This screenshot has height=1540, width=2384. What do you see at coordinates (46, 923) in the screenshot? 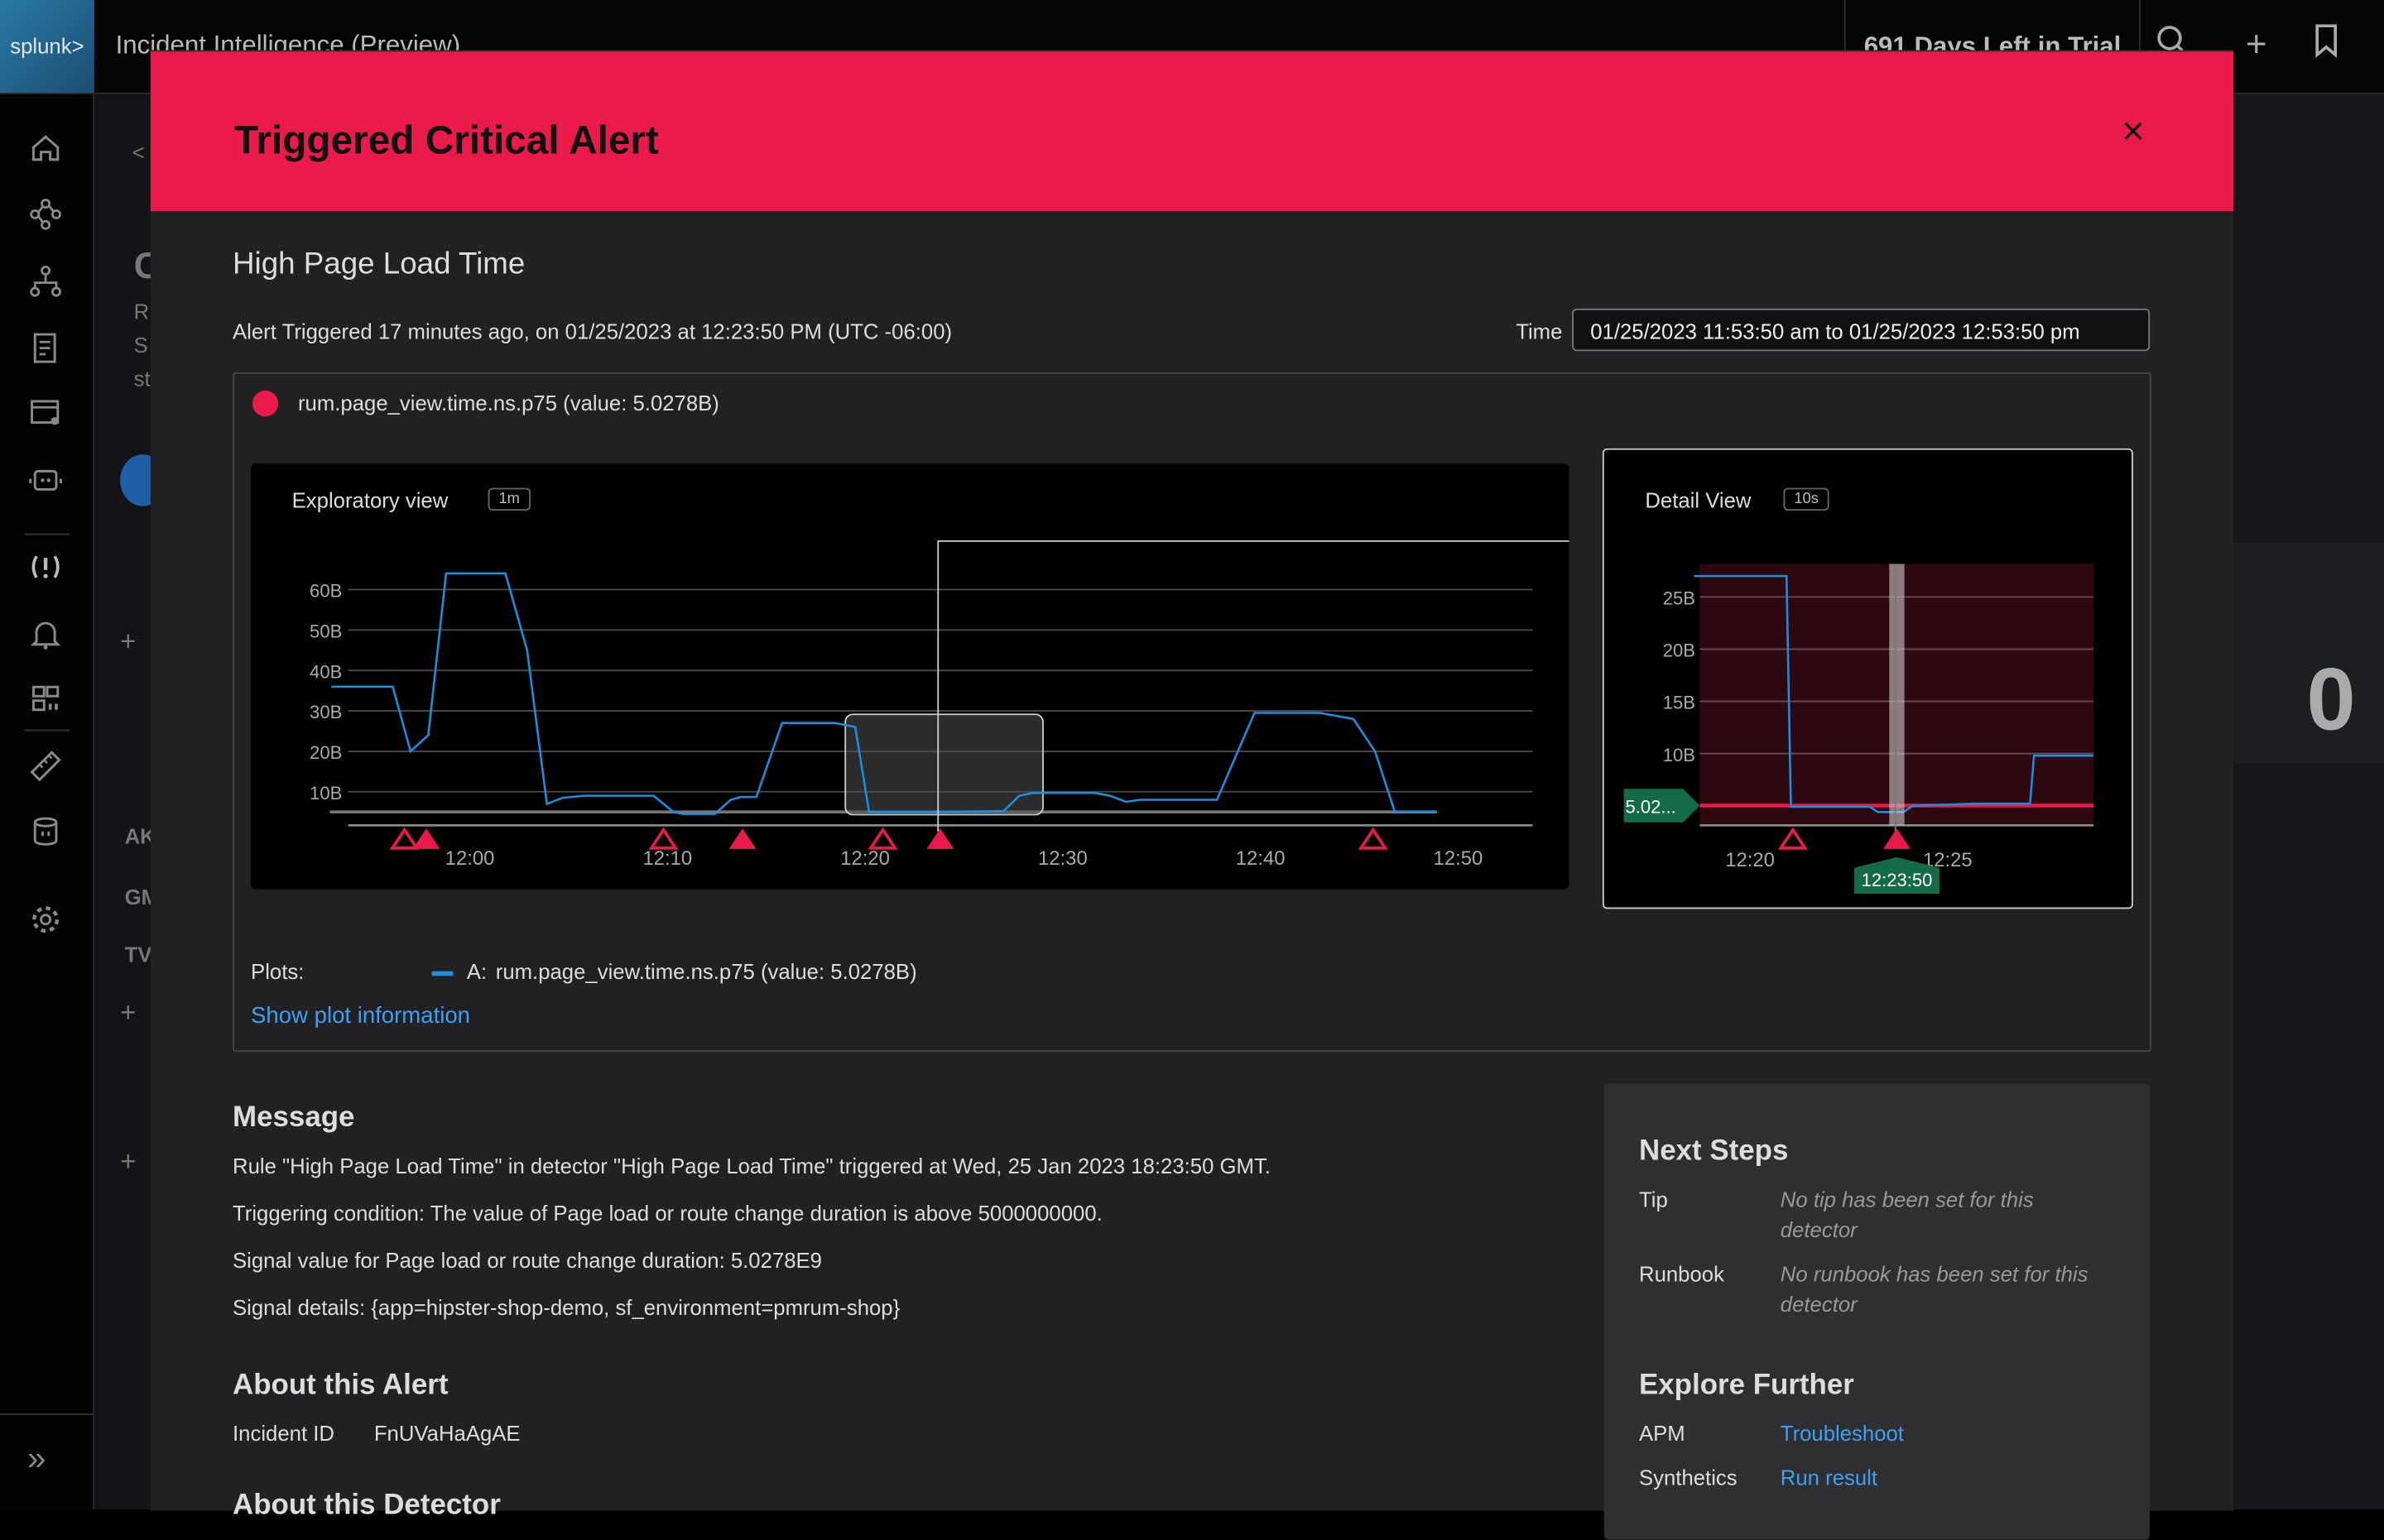
I see `settings-gear-icon` at bounding box center [46, 923].